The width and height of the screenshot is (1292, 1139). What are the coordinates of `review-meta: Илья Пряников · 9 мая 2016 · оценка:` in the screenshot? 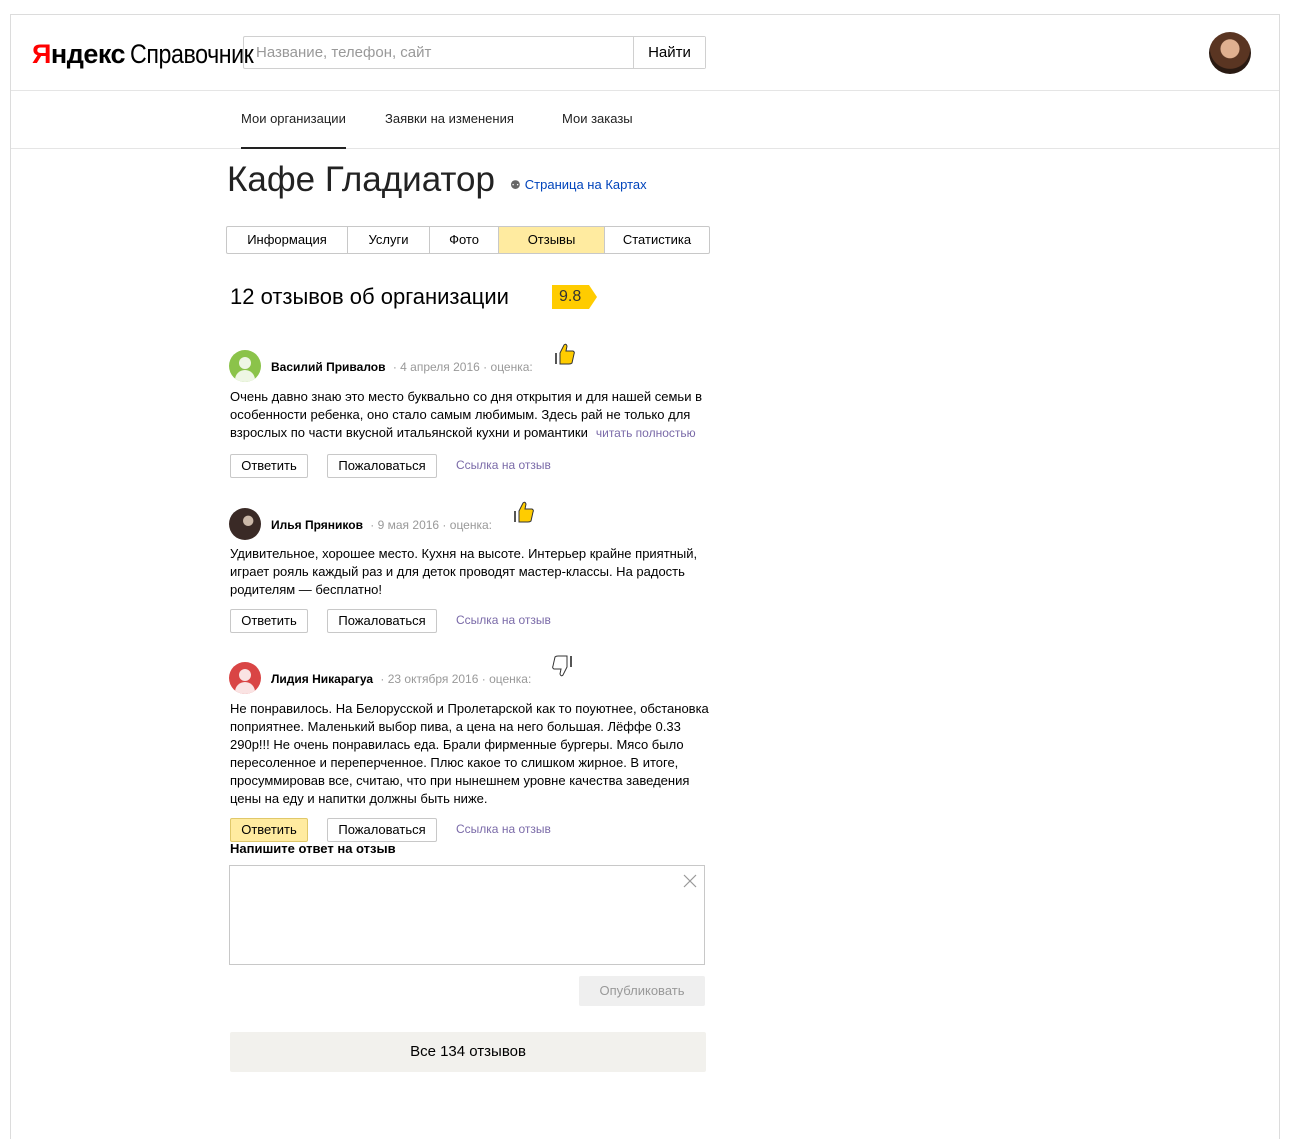 It's located at (381, 525).